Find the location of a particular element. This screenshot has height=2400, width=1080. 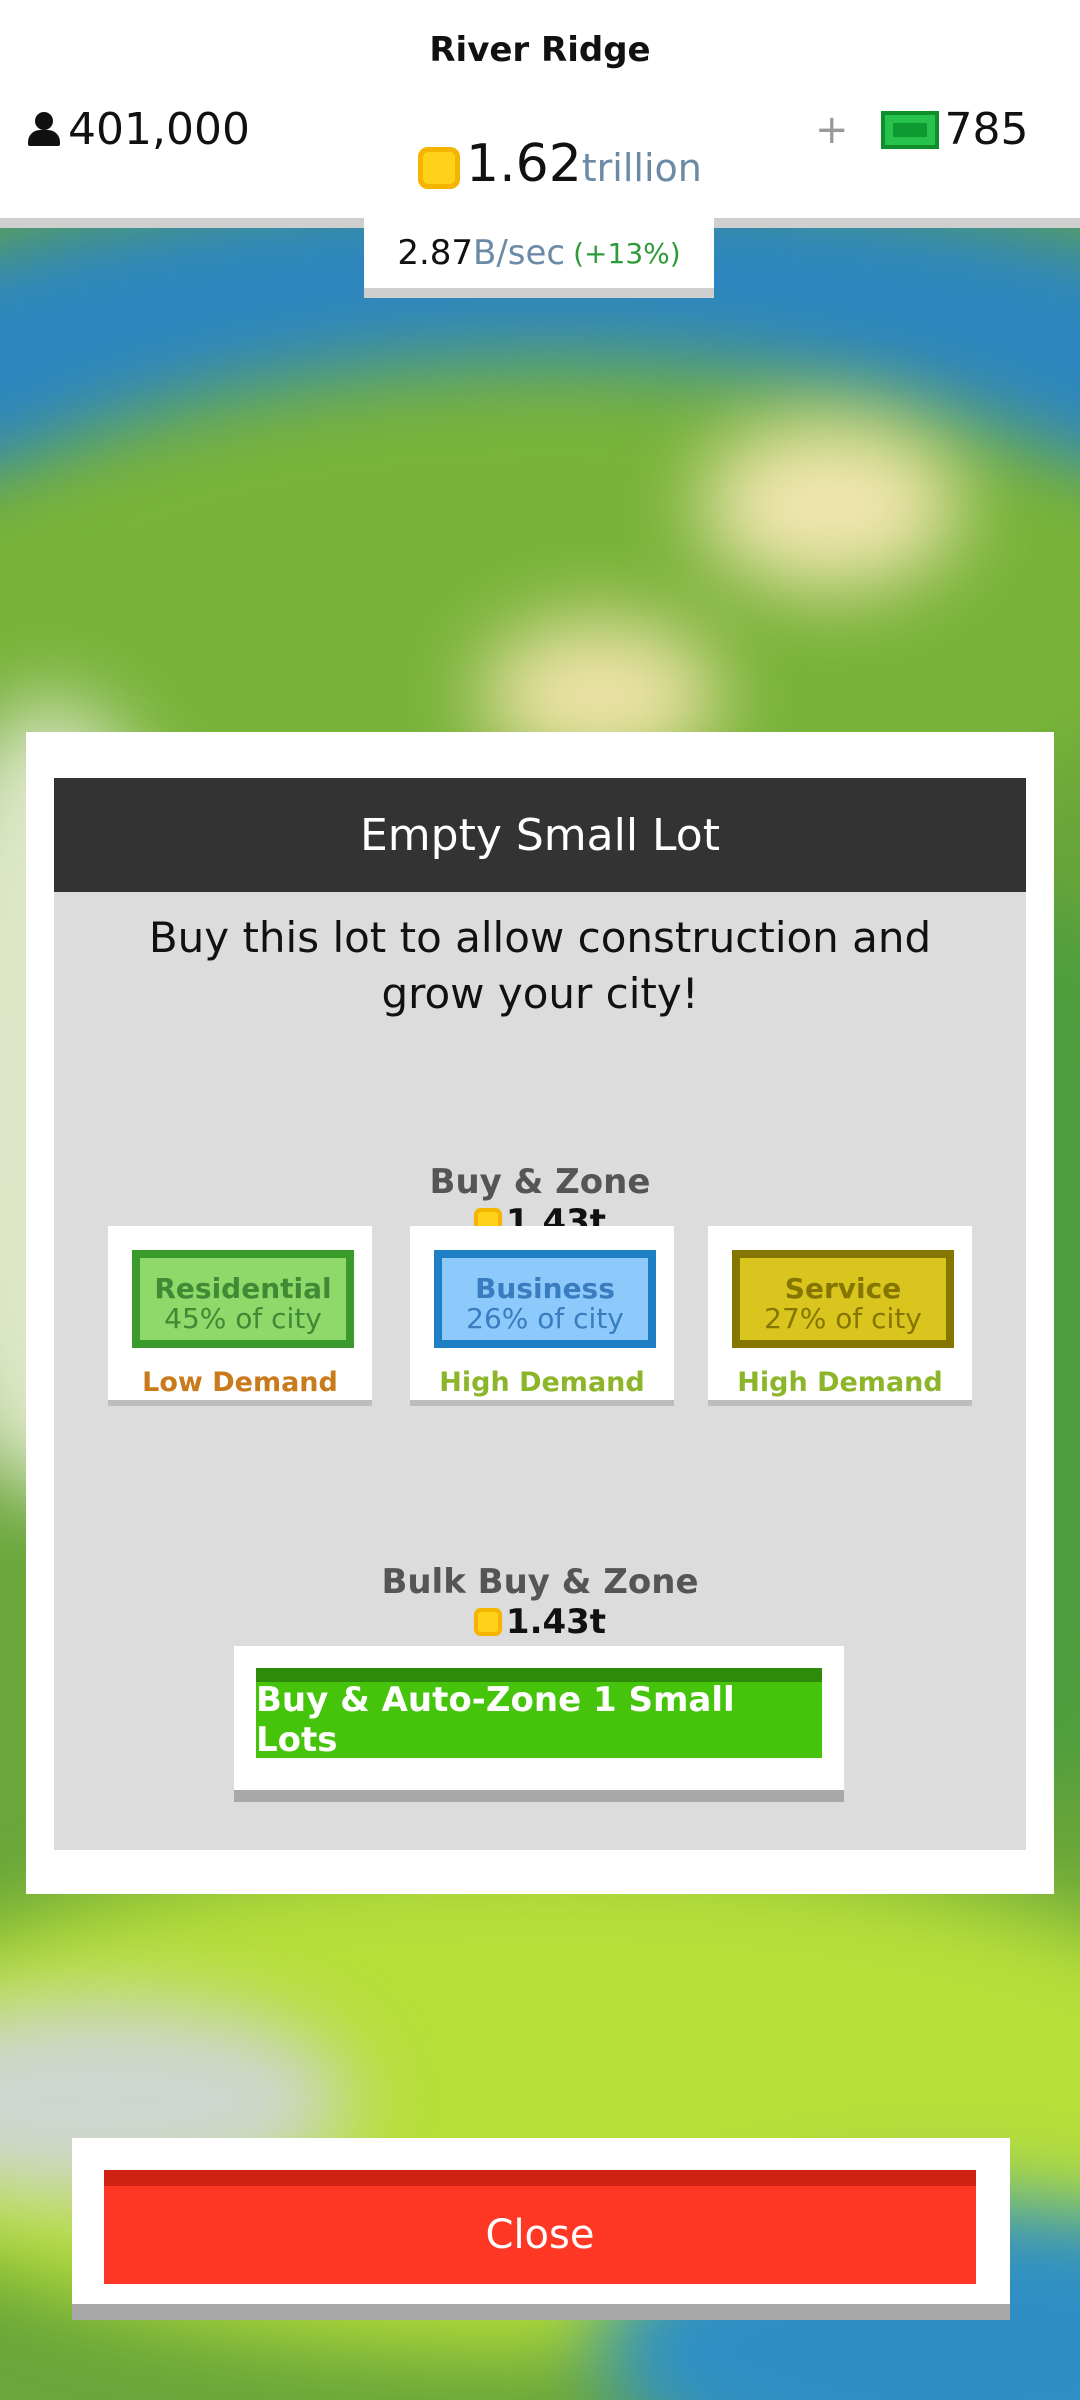

city-name: River Ridge is located at coordinates (540, 50).